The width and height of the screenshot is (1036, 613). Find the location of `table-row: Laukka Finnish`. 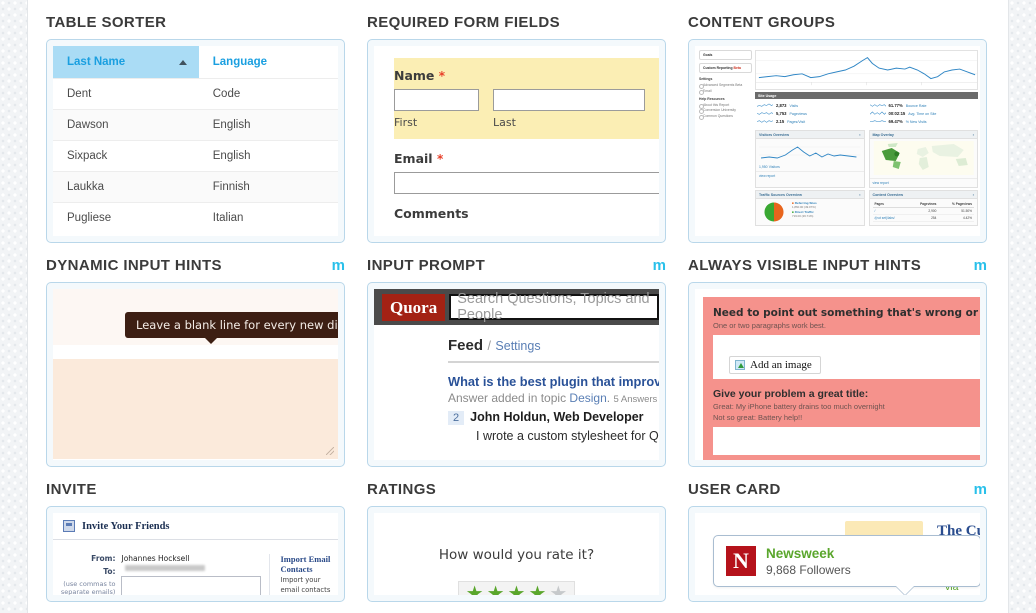

table-row: Laukka Finnish is located at coordinates (195, 187).